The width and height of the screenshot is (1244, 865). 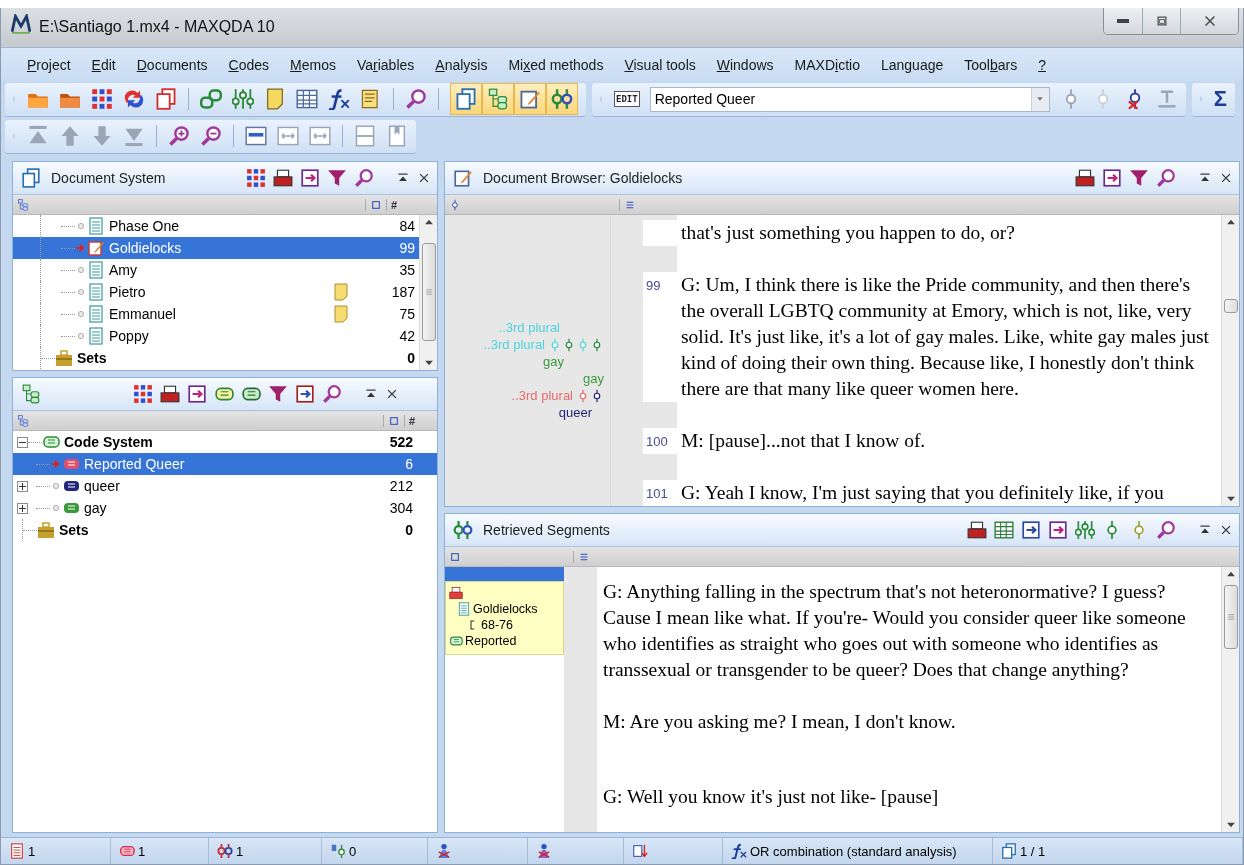 I want to click on code-row: Reported Queer 6, so click(x=225, y=464).